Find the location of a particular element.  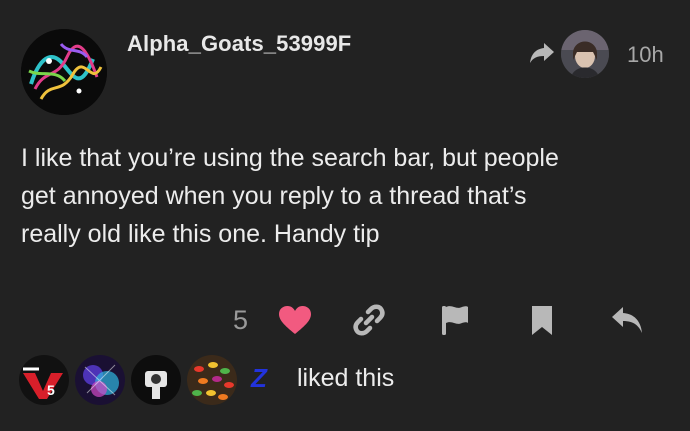

heart-icon is located at coordinates (295, 320).